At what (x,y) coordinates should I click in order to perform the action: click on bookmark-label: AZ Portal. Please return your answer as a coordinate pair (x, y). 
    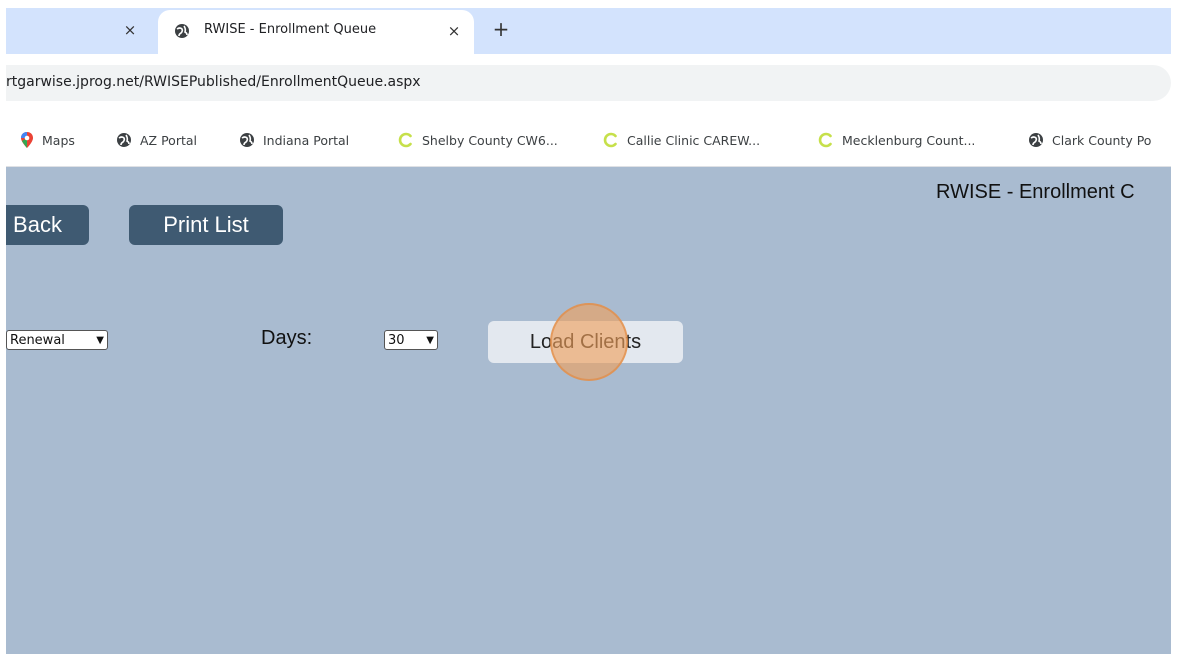
    Looking at the image, I should click on (169, 140).